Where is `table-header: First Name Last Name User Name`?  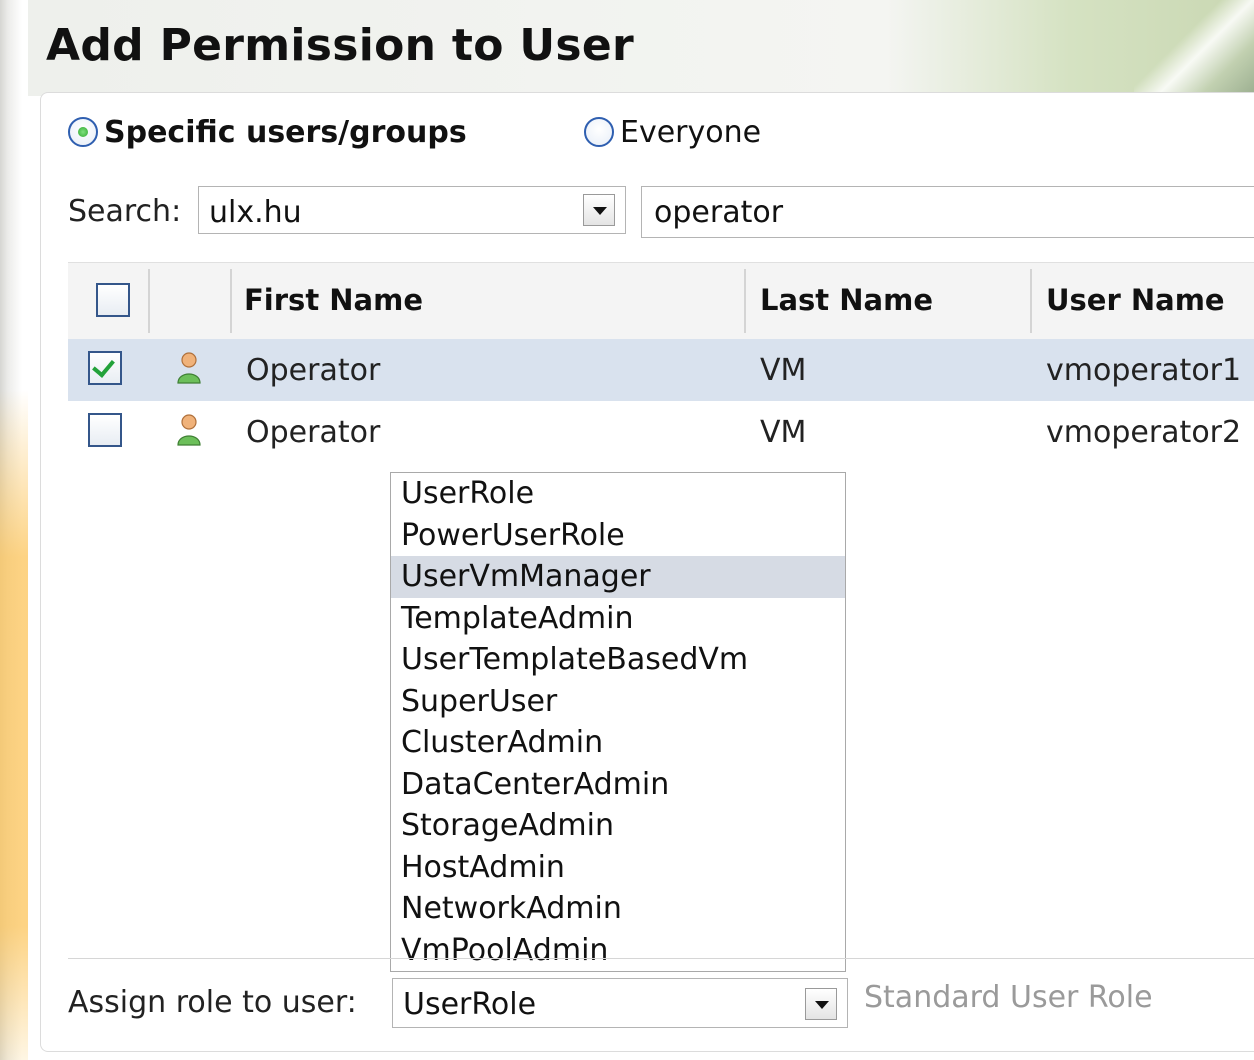
table-header: First Name Last Name User Name is located at coordinates (661, 301).